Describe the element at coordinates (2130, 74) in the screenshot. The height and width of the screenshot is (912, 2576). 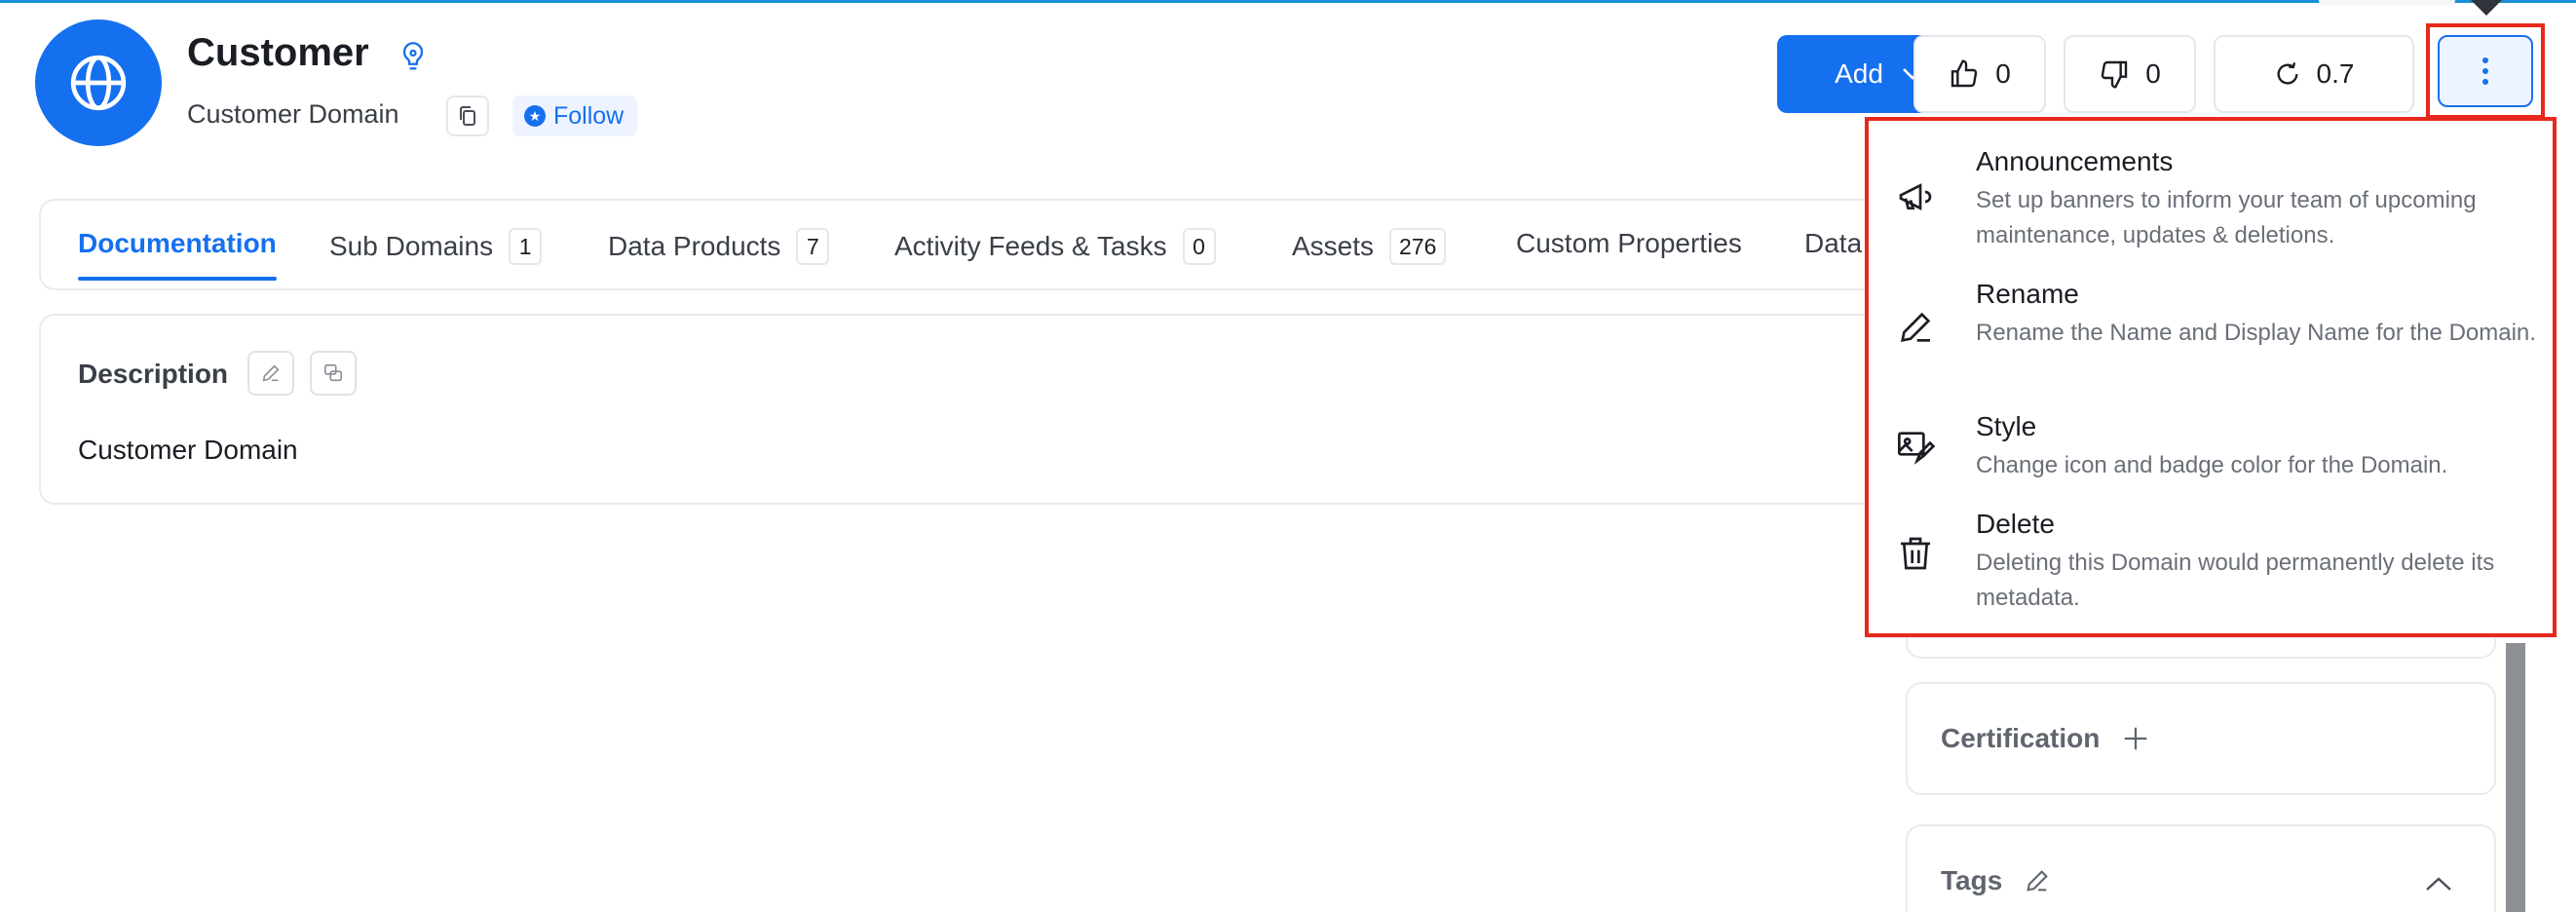
I see `downvote-button: 0` at that location.